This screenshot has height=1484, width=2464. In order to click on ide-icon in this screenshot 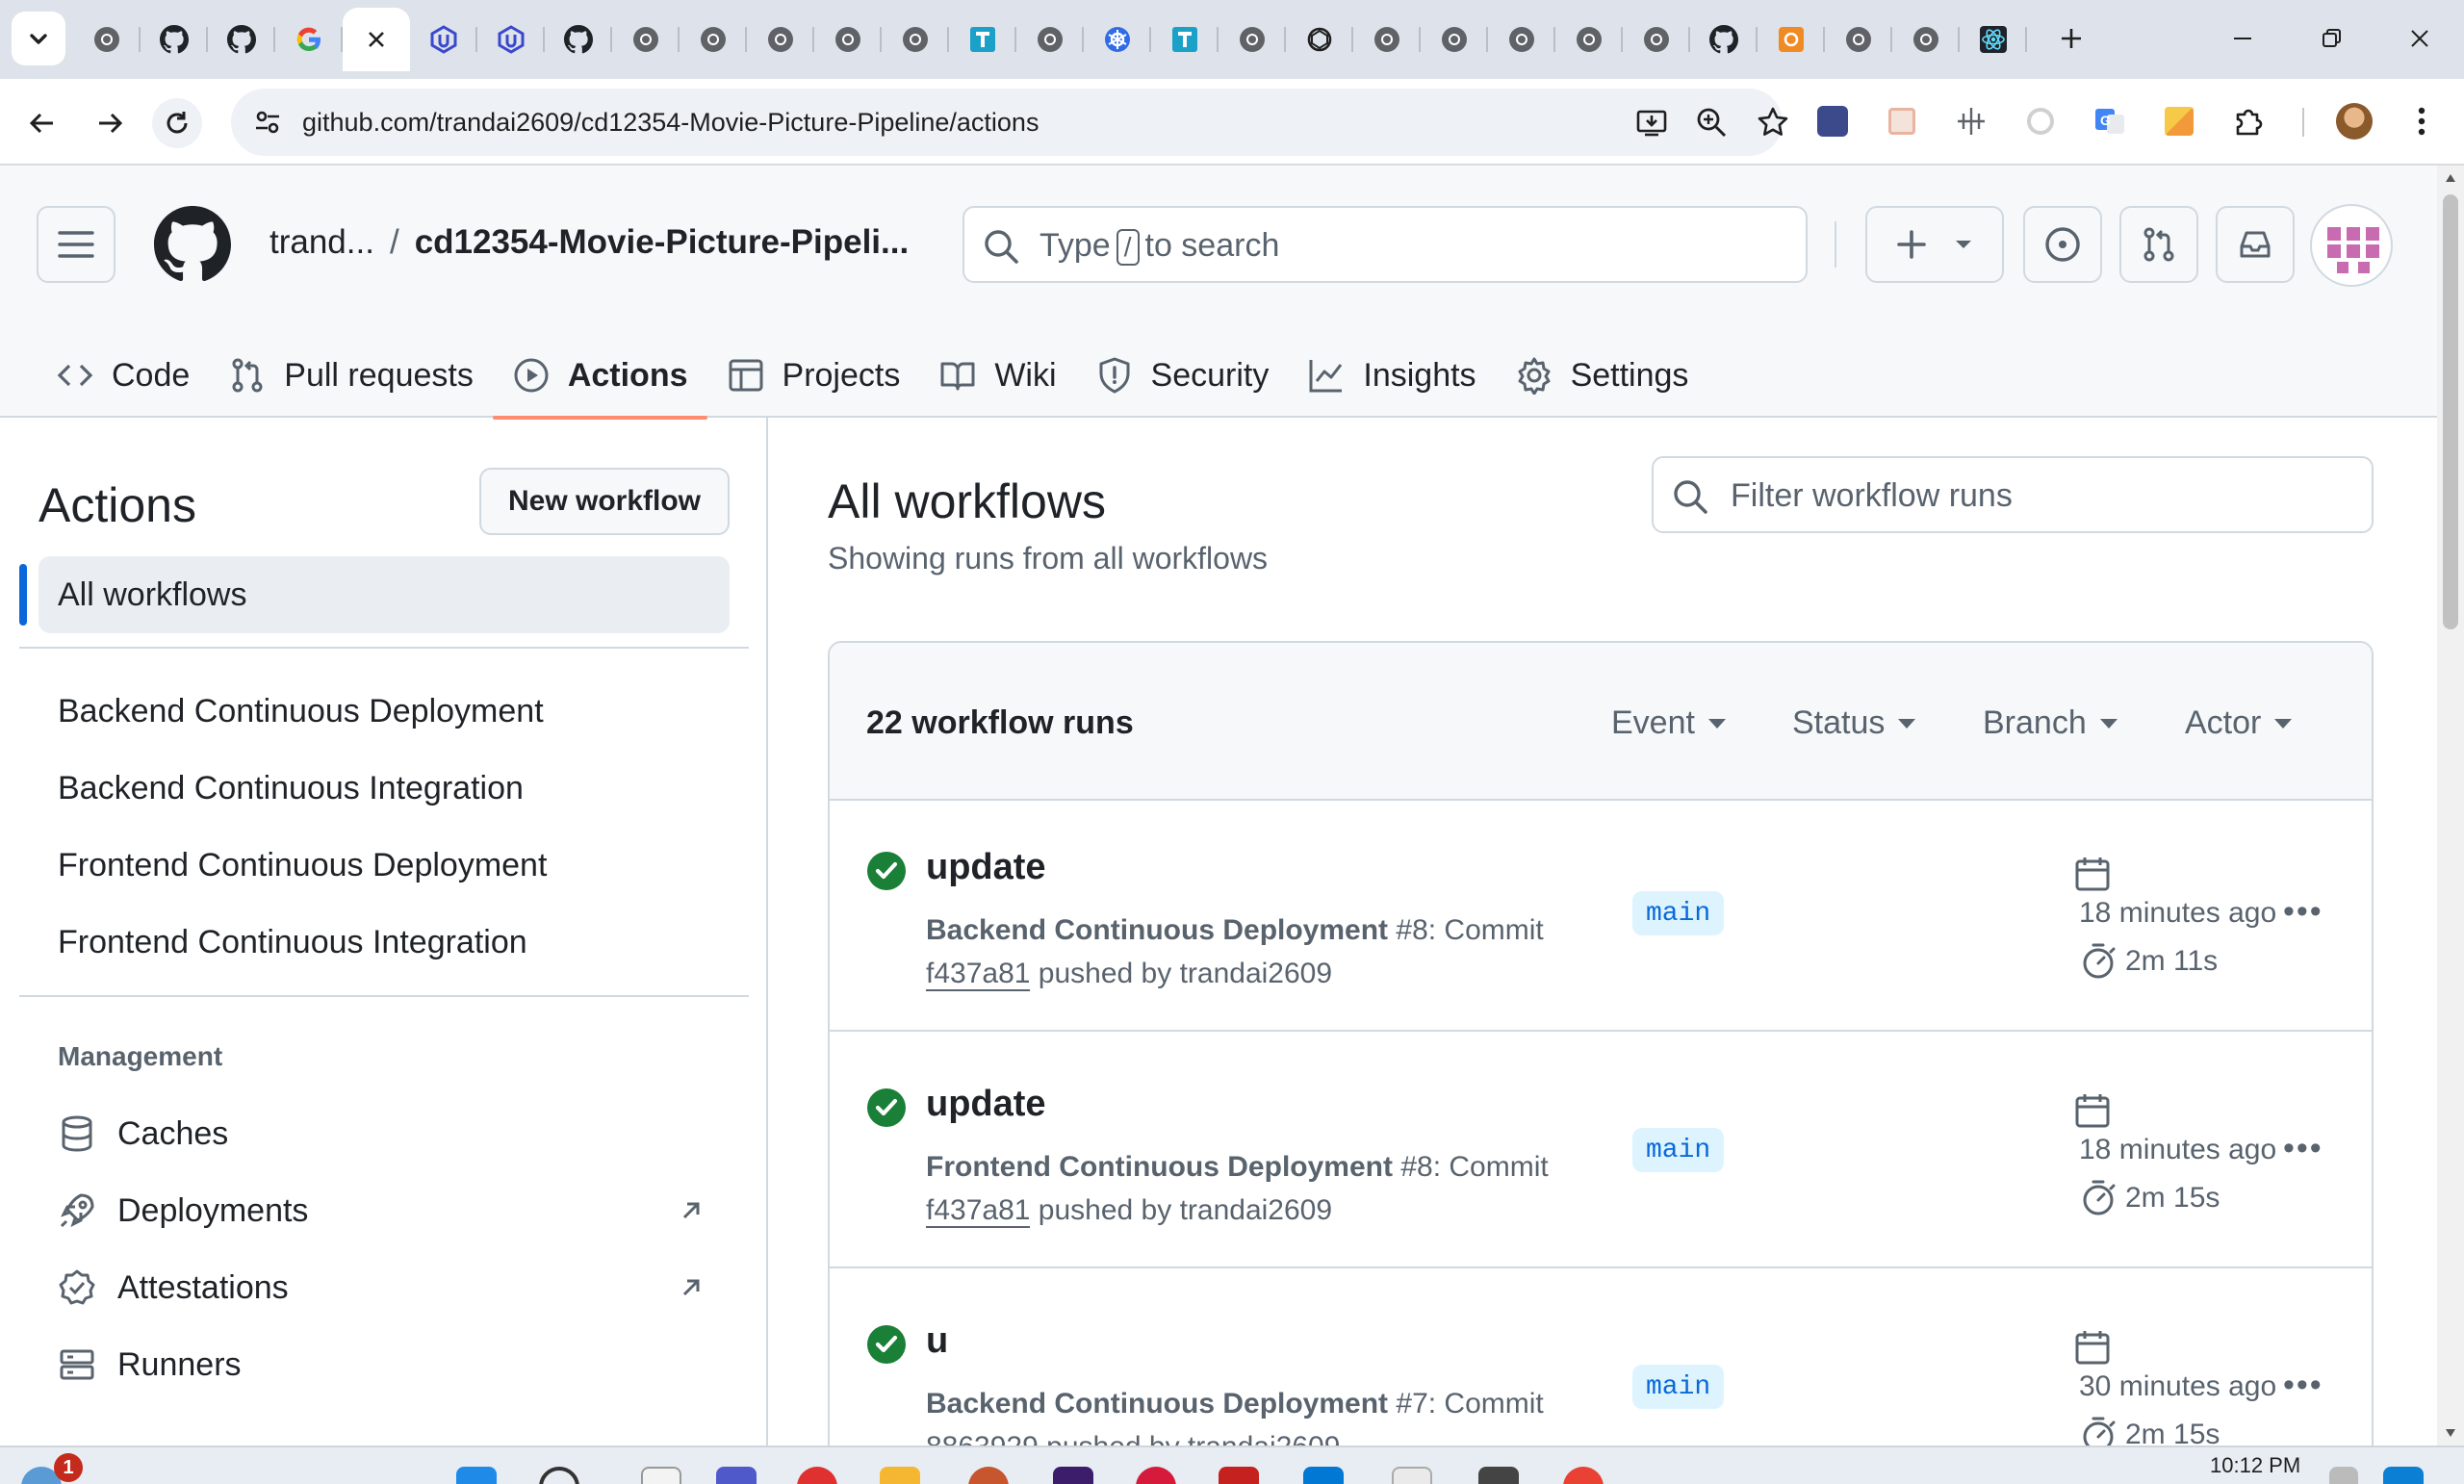, I will do `click(1073, 1476)`.